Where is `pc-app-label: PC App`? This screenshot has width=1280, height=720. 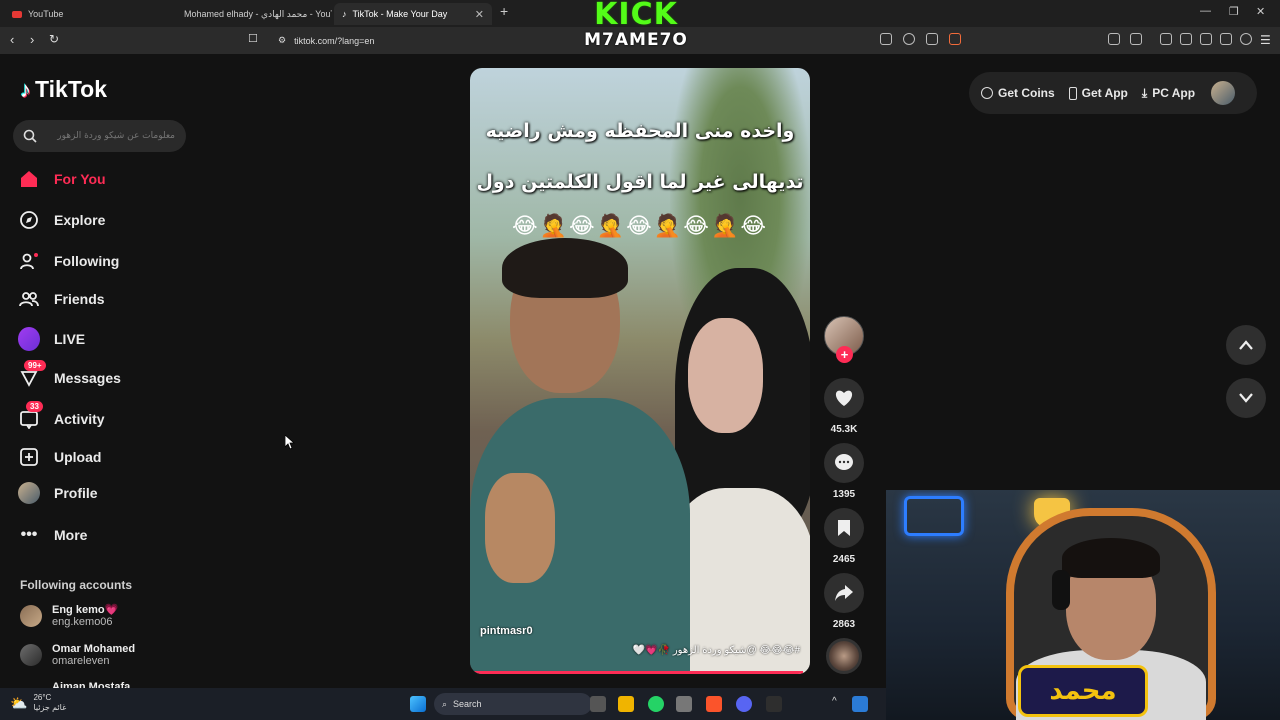
pc-app-label: PC App is located at coordinates (1174, 93).